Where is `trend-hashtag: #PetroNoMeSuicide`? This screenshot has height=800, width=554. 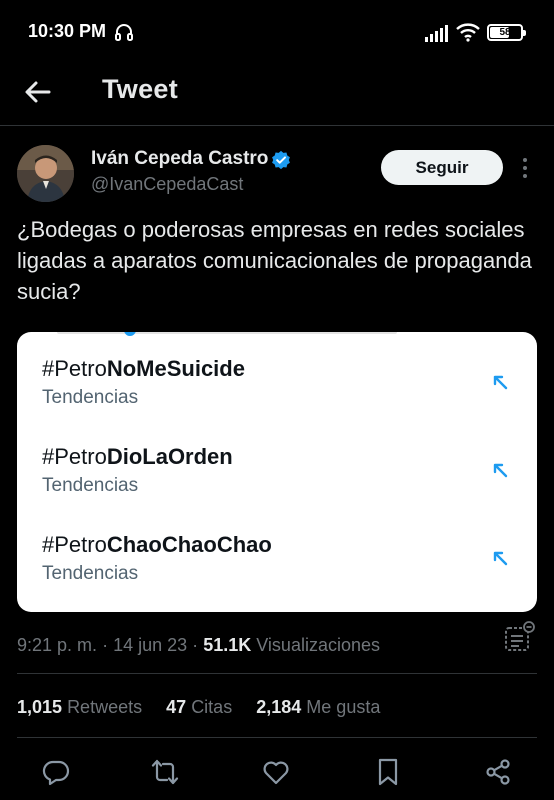
trend-hashtag: #PetroNoMeSuicide is located at coordinates (143, 369).